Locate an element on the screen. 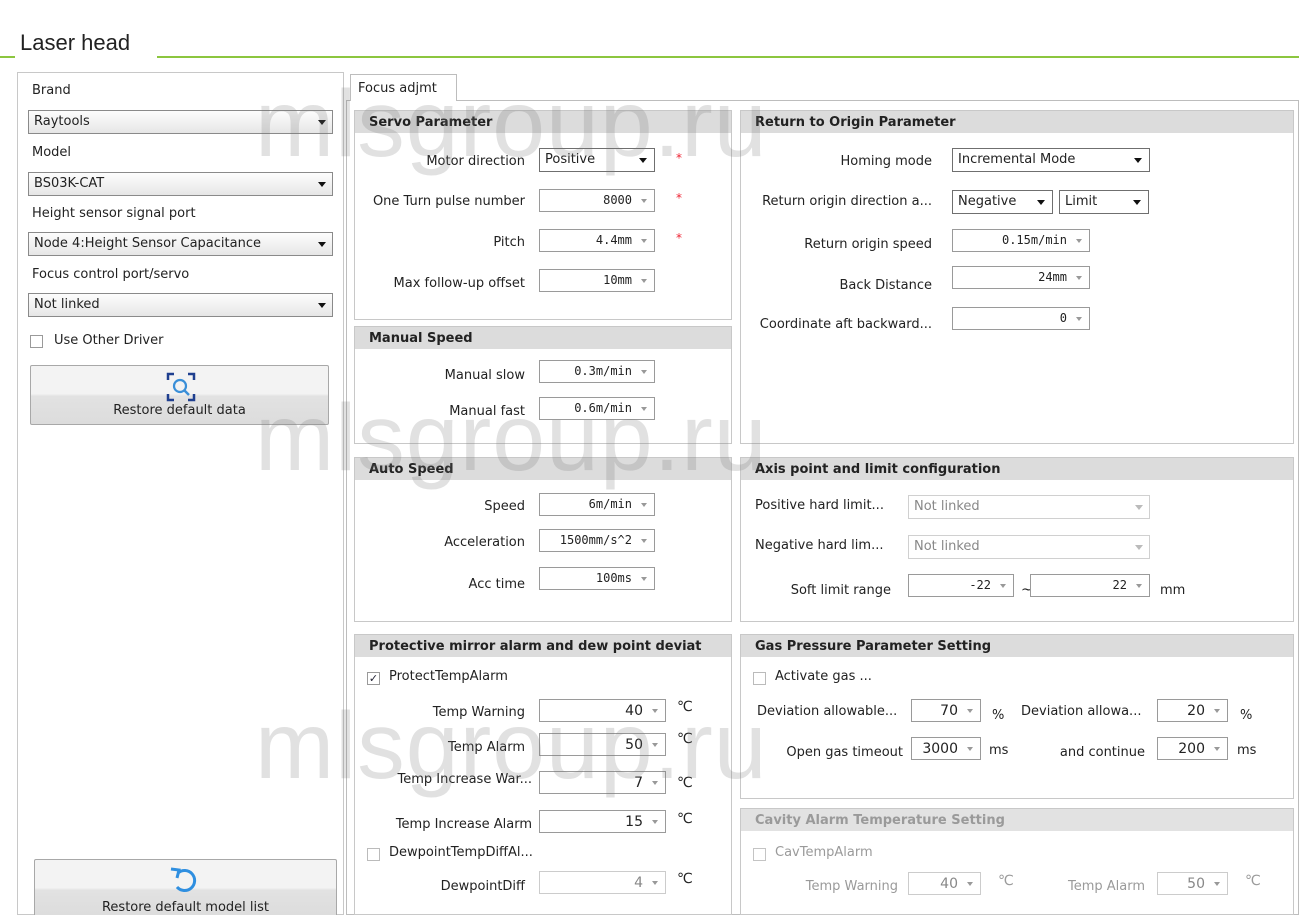 The height and width of the screenshot is (915, 1299). temp-alarm-value: 50 is located at coordinates (634, 745).